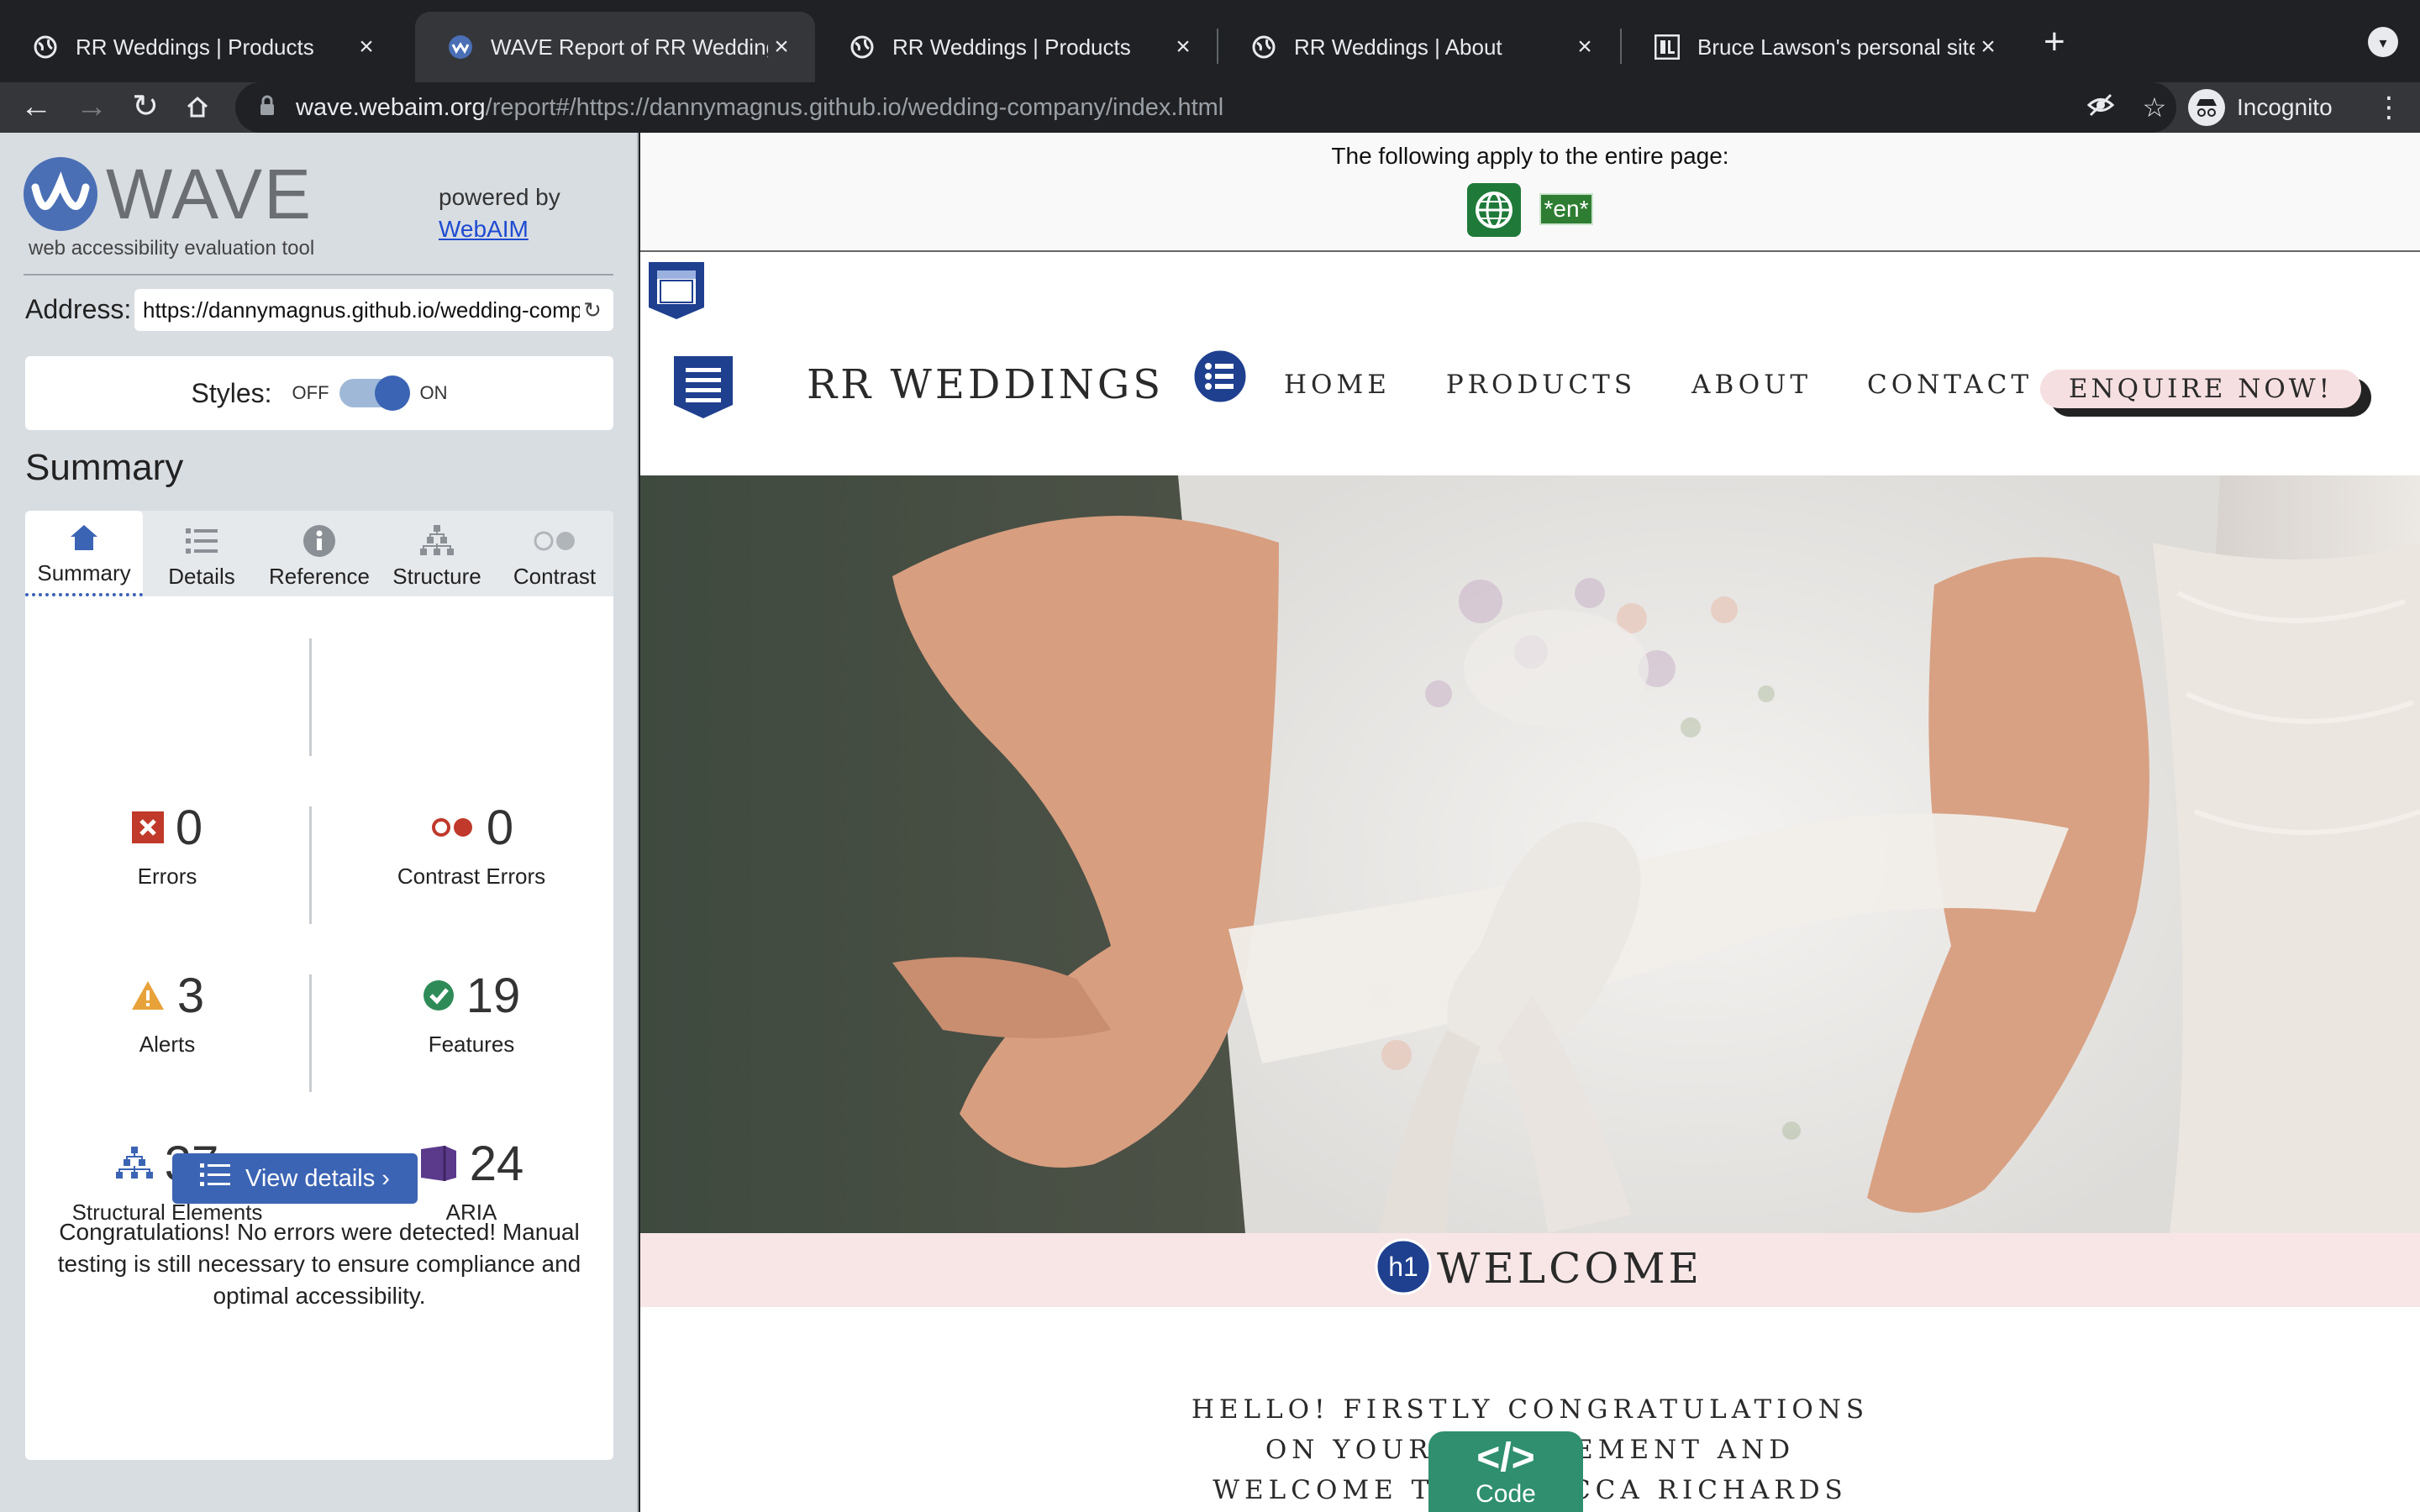 The height and width of the screenshot is (1512, 2420). I want to click on star-icon: ☆, so click(2154, 107).